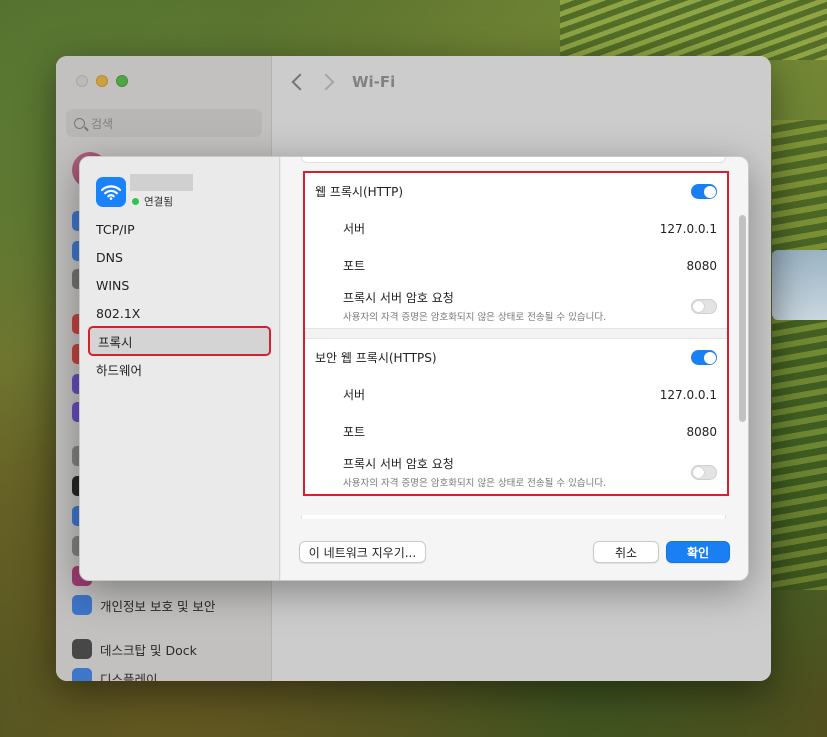  I want to click on connected-status-dot, so click(135, 201).